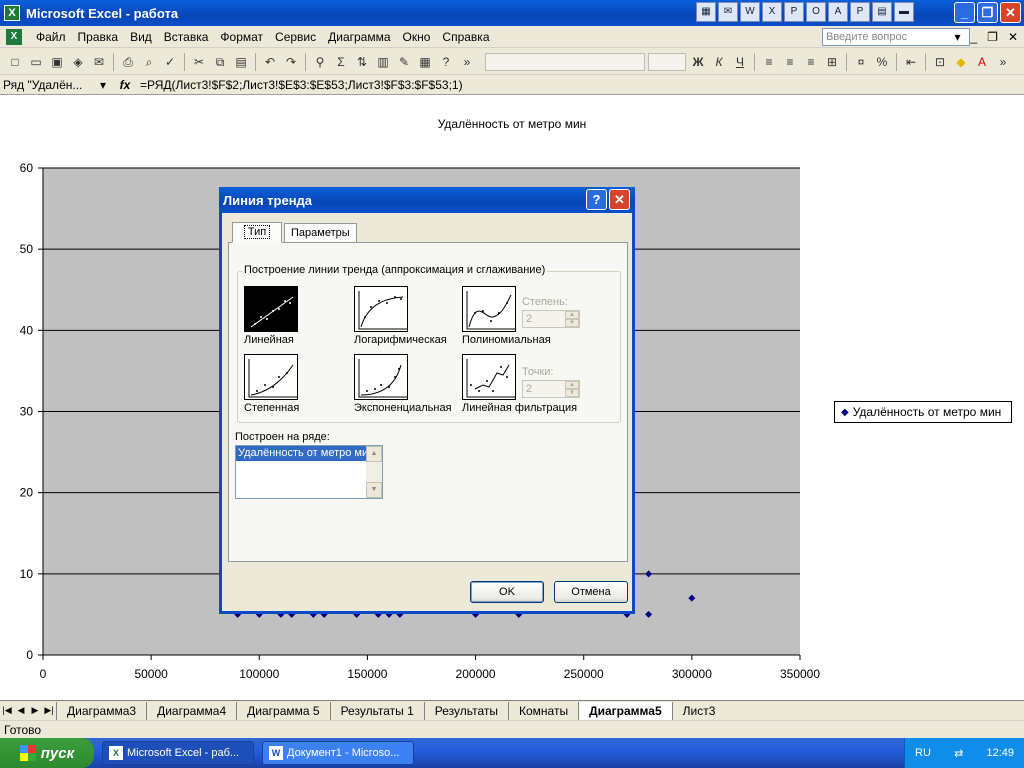 This screenshot has height=768, width=1024. I want to click on font-name-dropdown, so click(565, 61).